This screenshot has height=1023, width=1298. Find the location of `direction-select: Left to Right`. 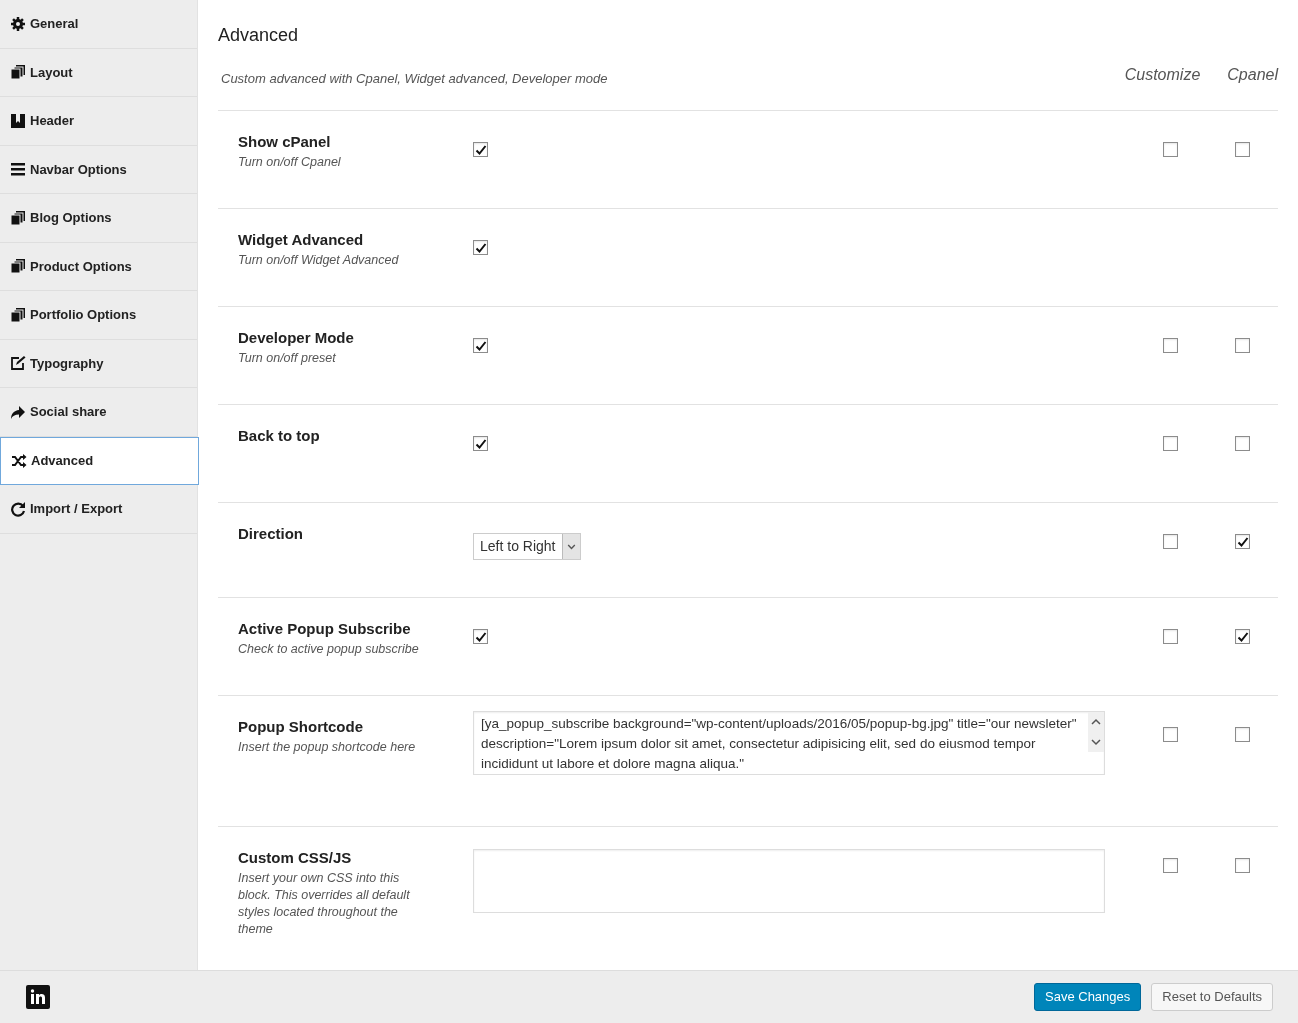

direction-select: Left to Right is located at coordinates (527, 546).